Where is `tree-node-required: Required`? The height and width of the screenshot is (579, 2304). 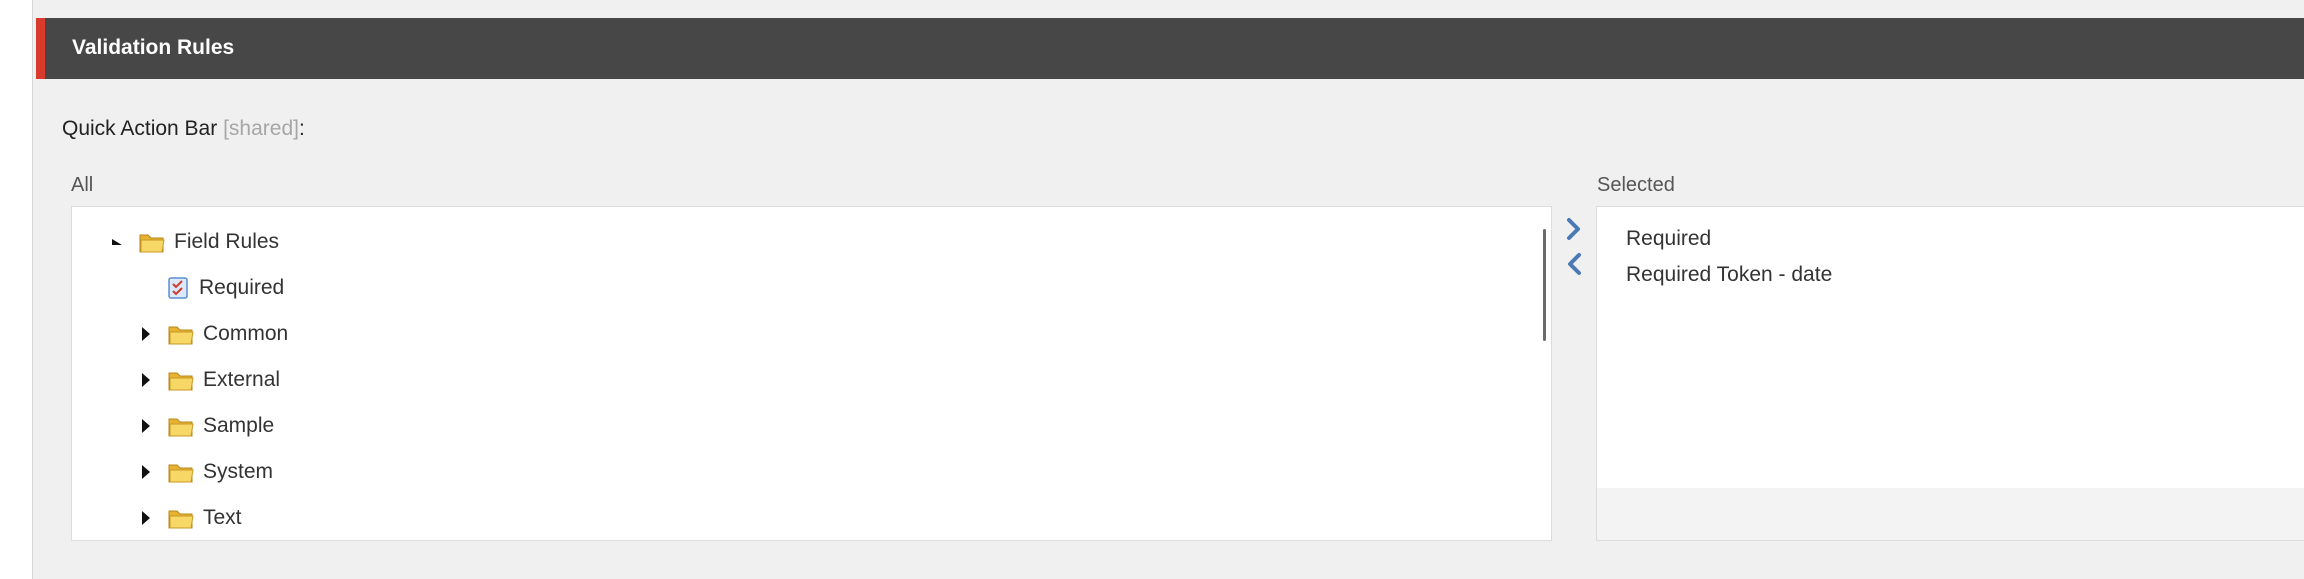 tree-node-required: Required is located at coordinates (225, 288).